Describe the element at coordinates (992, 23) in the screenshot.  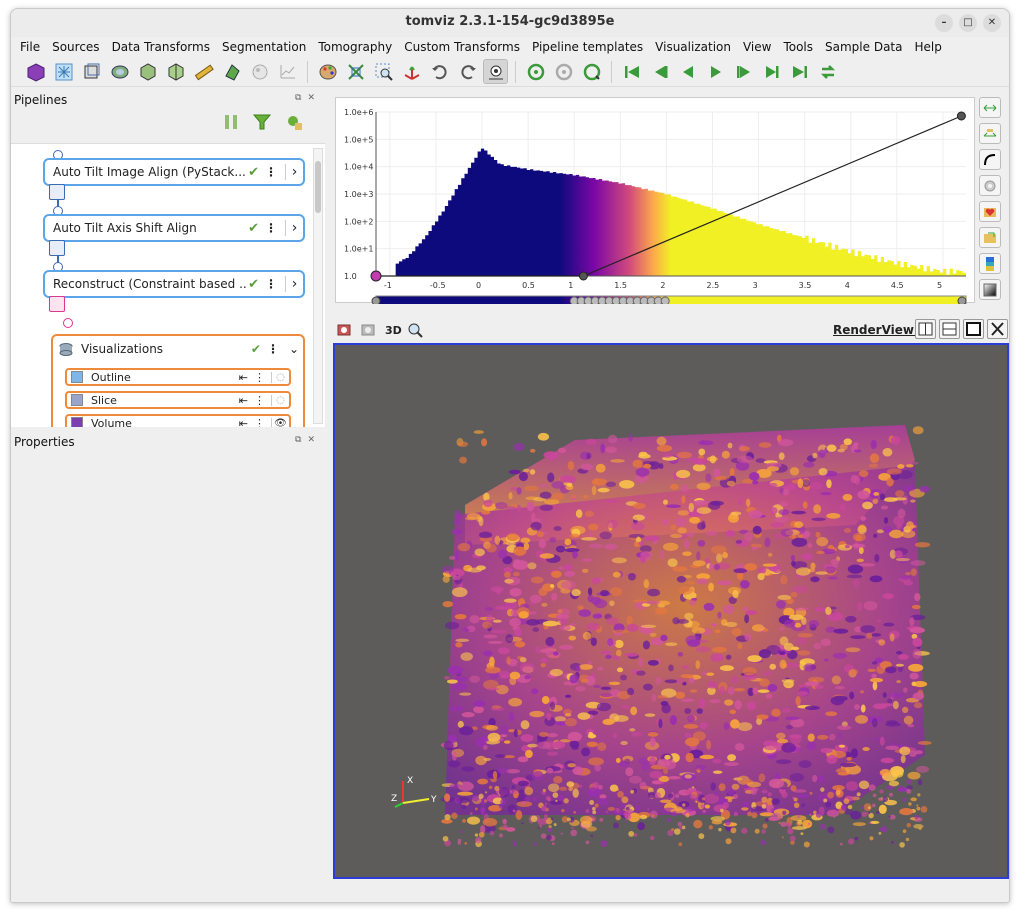
I see `close-button: ✕` at that location.